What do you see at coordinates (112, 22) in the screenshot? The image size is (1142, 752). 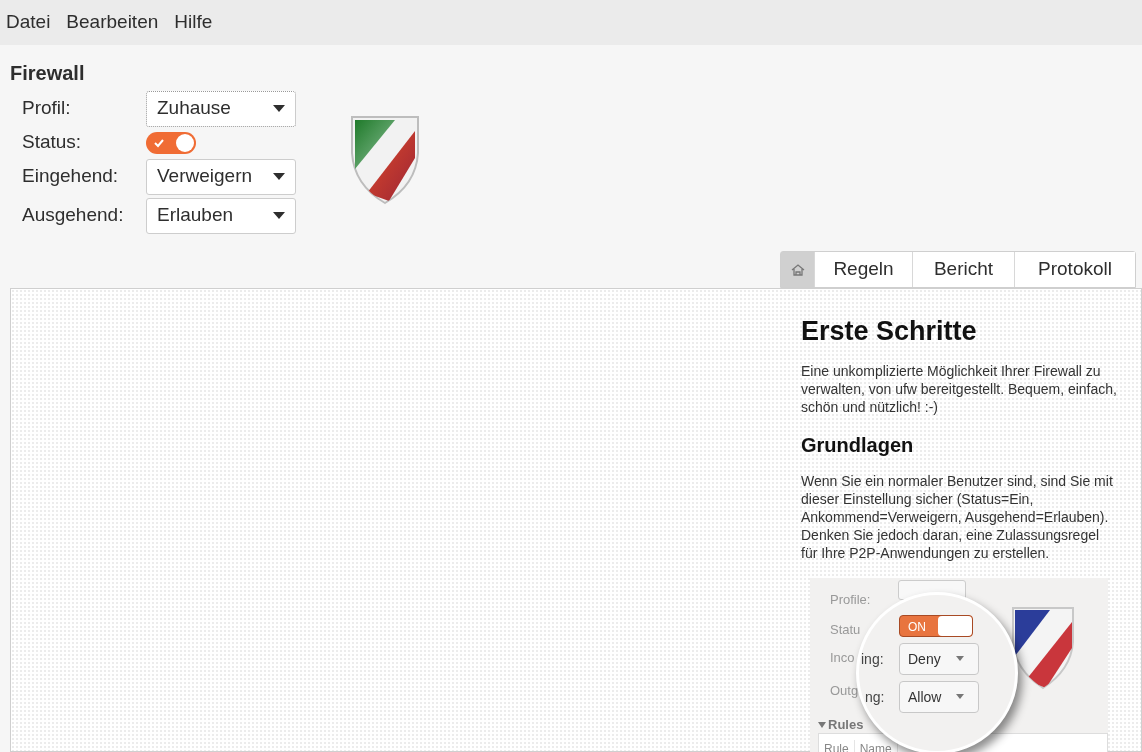 I see `menu-item: Bearbeiten` at bounding box center [112, 22].